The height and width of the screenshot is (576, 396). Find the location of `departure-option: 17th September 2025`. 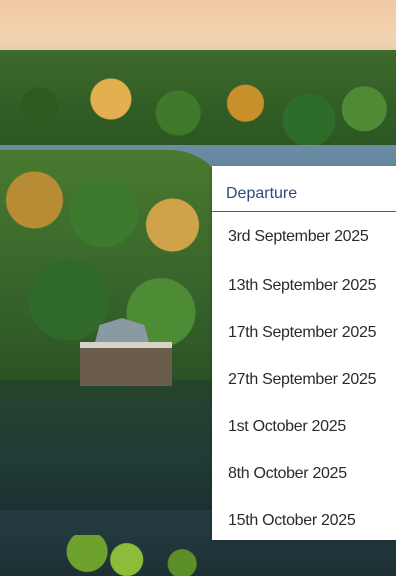

departure-option: 17th September 2025 is located at coordinates (304, 332).